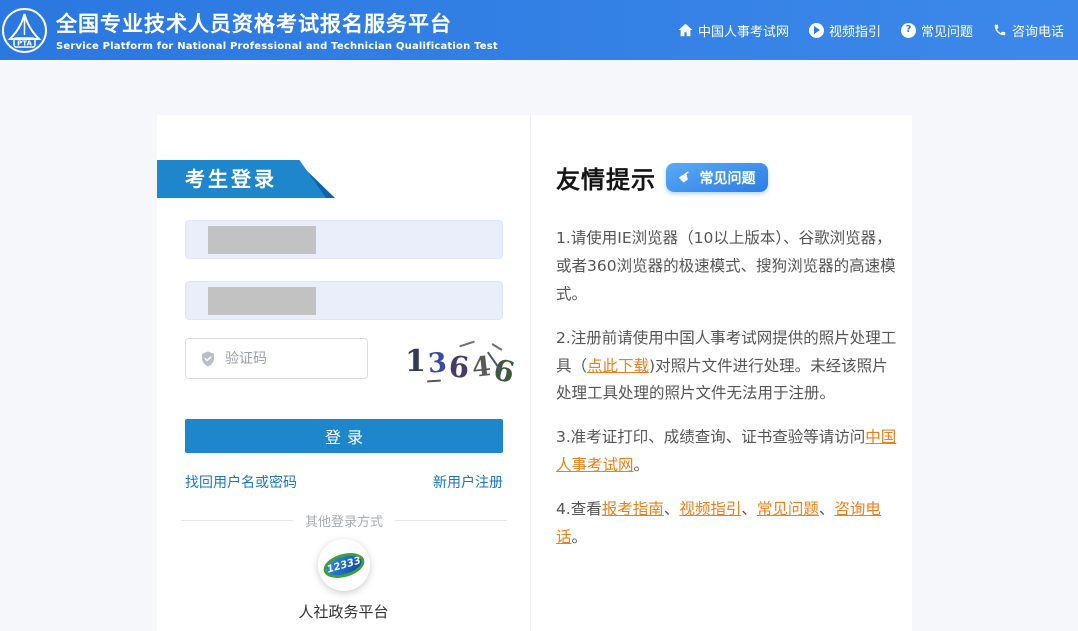 The height and width of the screenshot is (631, 1078). What do you see at coordinates (468, 482) in the screenshot?
I see `new-user-register-link: 新用户注册` at bounding box center [468, 482].